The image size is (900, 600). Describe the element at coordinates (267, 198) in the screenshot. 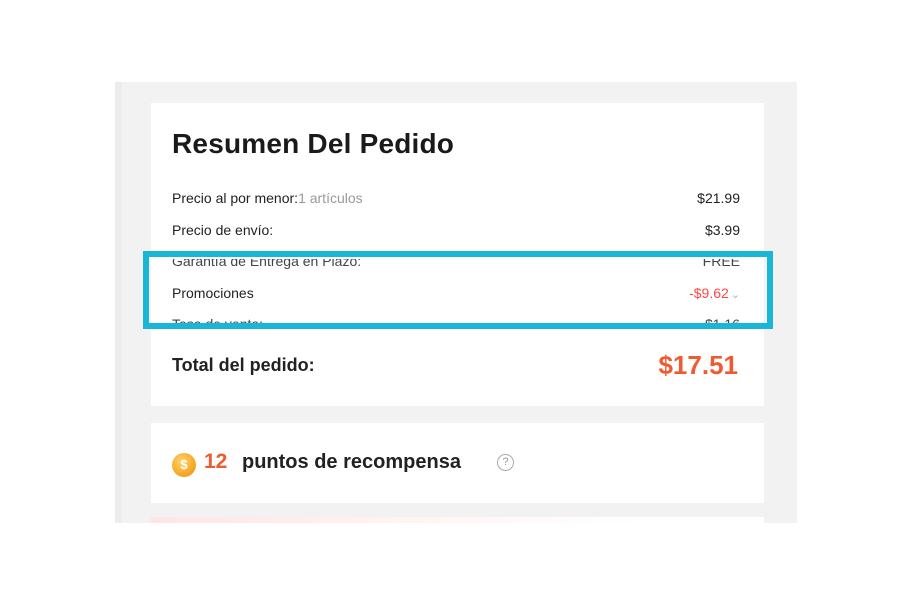

I see `retail-price-label: Precio al por menor:1 artículos` at that location.